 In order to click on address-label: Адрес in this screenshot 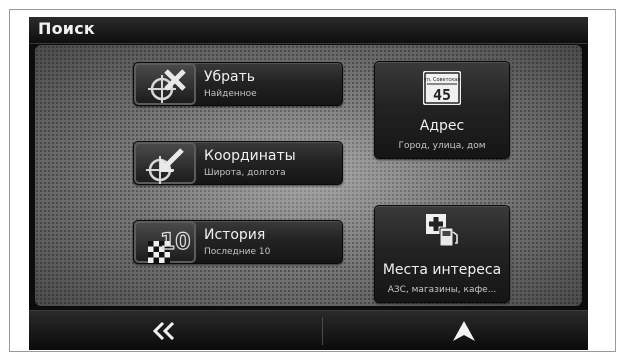, I will do `click(442, 126)`.